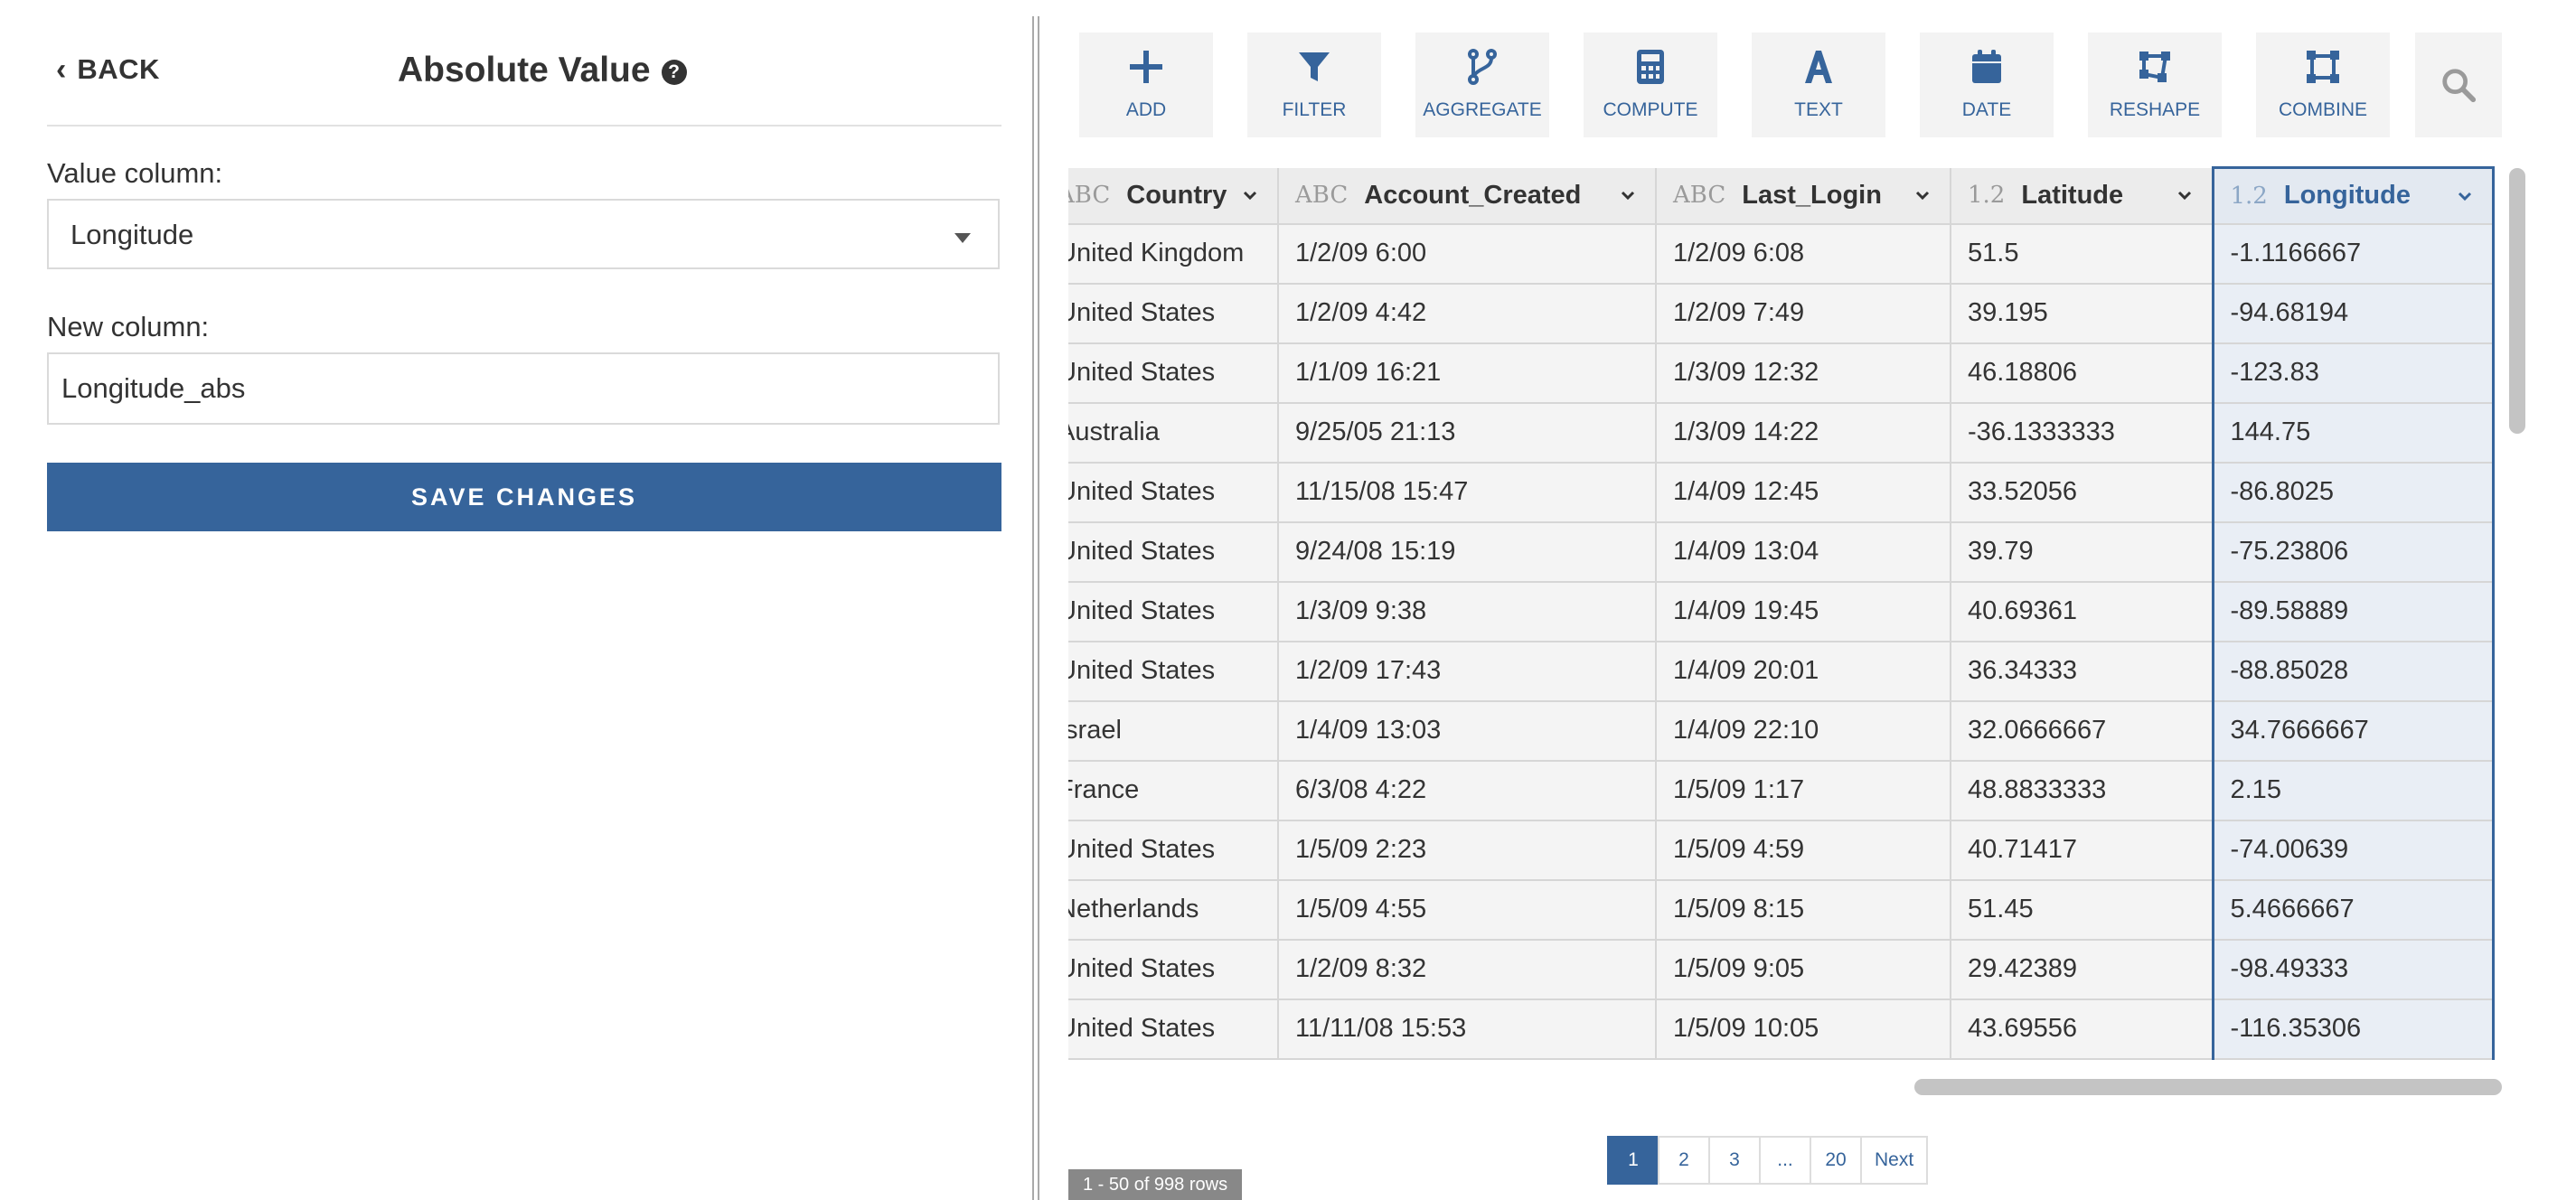  I want to click on table-cell: 43.69556, so click(2082, 1029).